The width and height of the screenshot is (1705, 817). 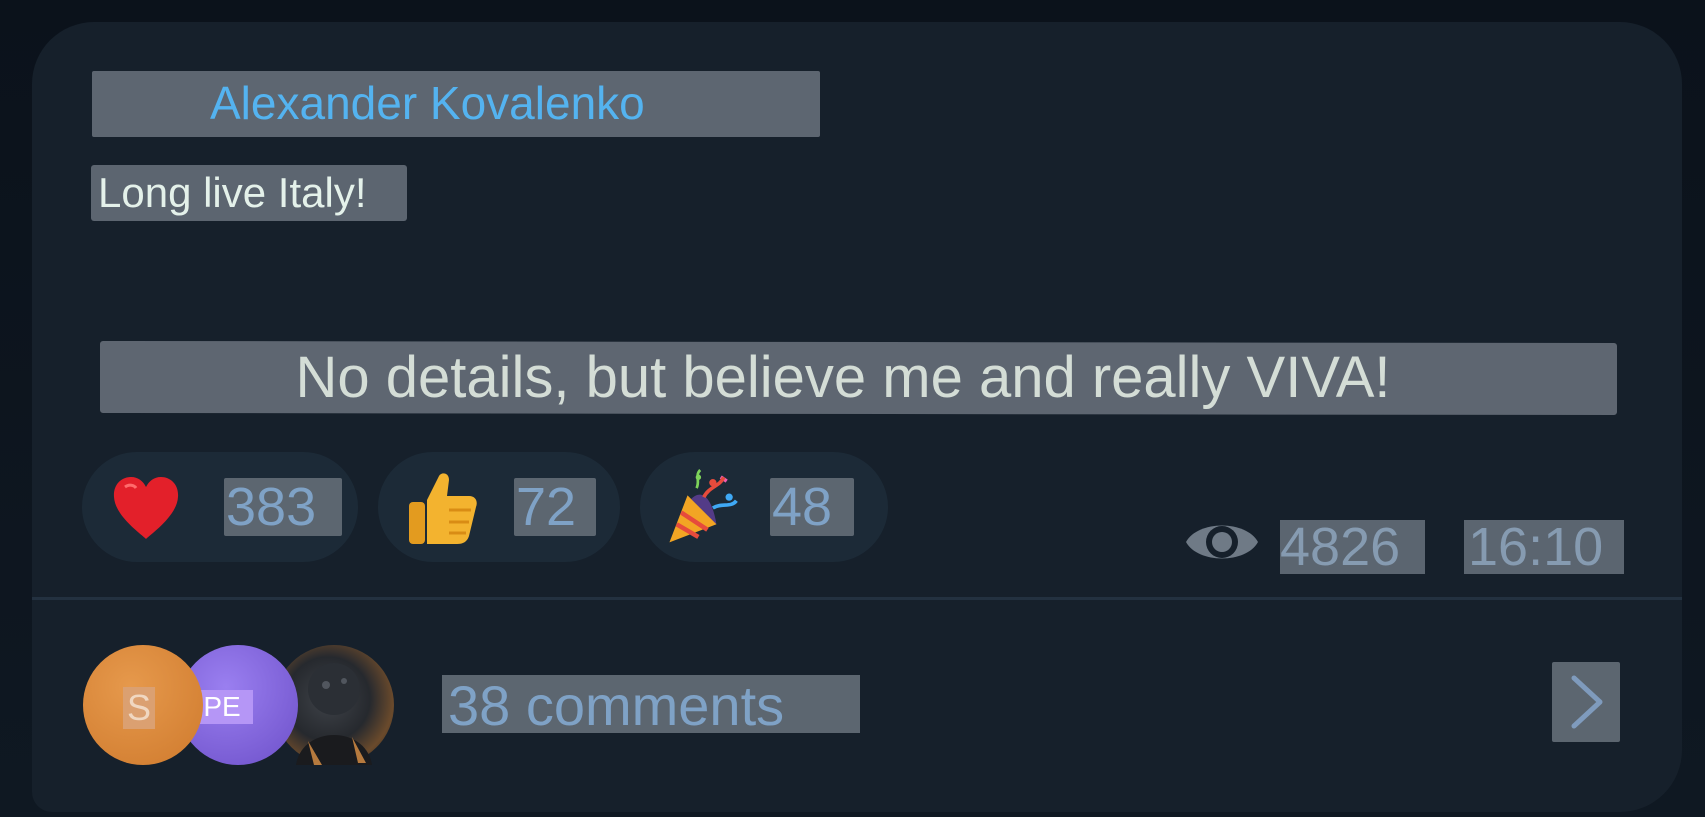 I want to click on avatar: S, so click(x=143, y=705).